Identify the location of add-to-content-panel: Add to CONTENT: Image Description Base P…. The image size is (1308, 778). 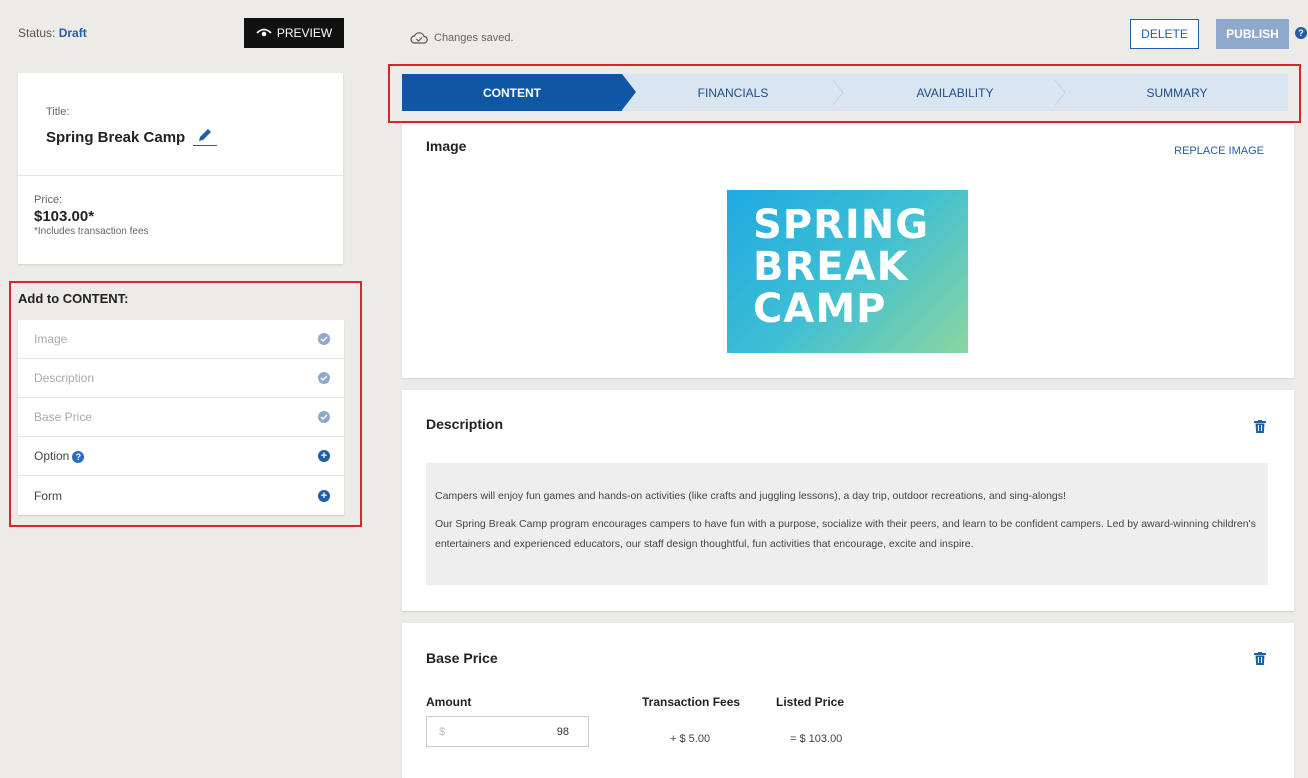
(185, 404).